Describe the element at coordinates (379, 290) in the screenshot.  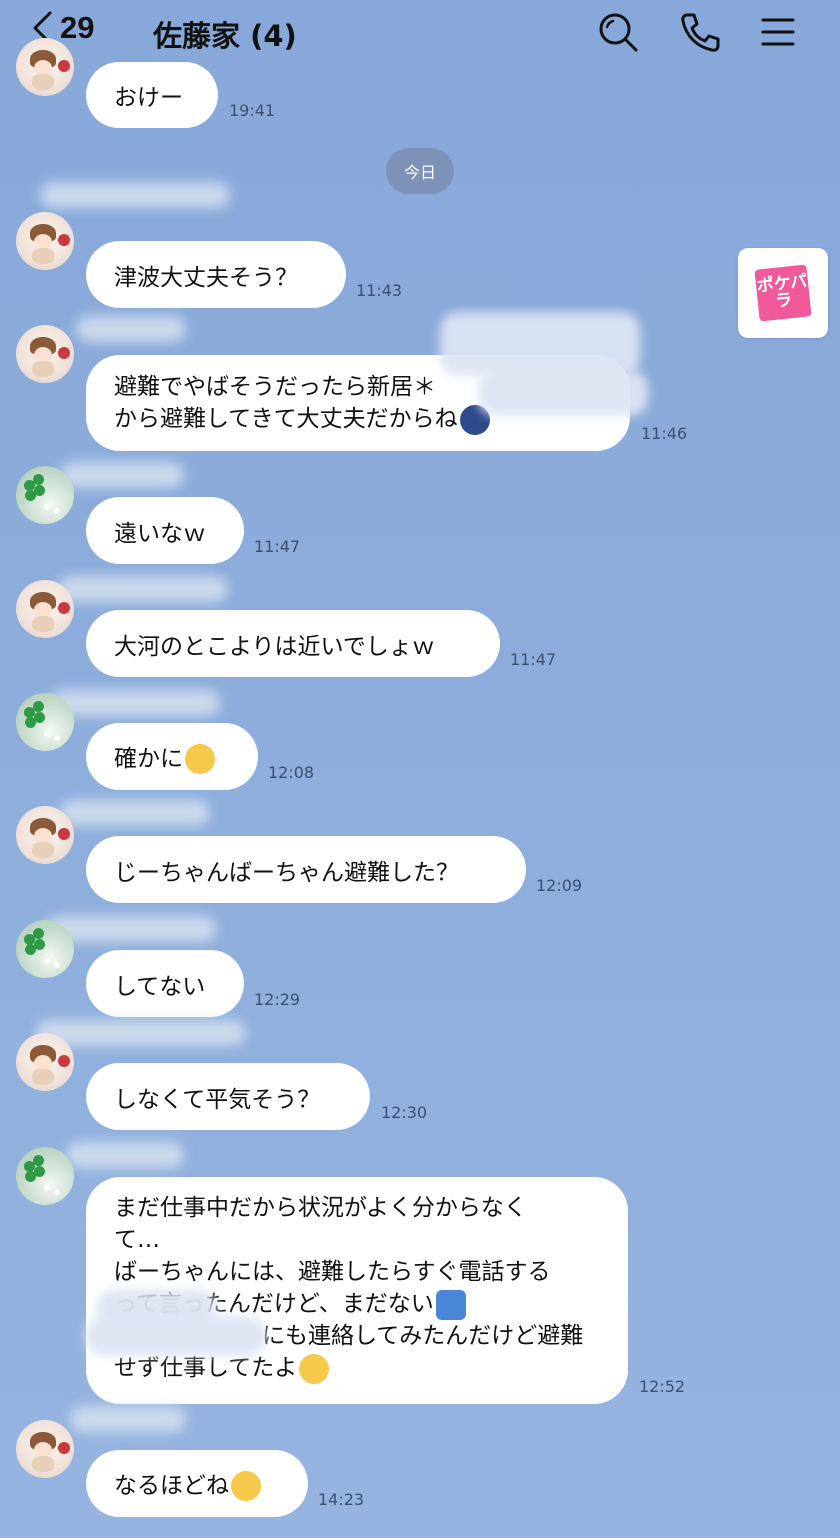
I see `message-time: 11:43` at that location.